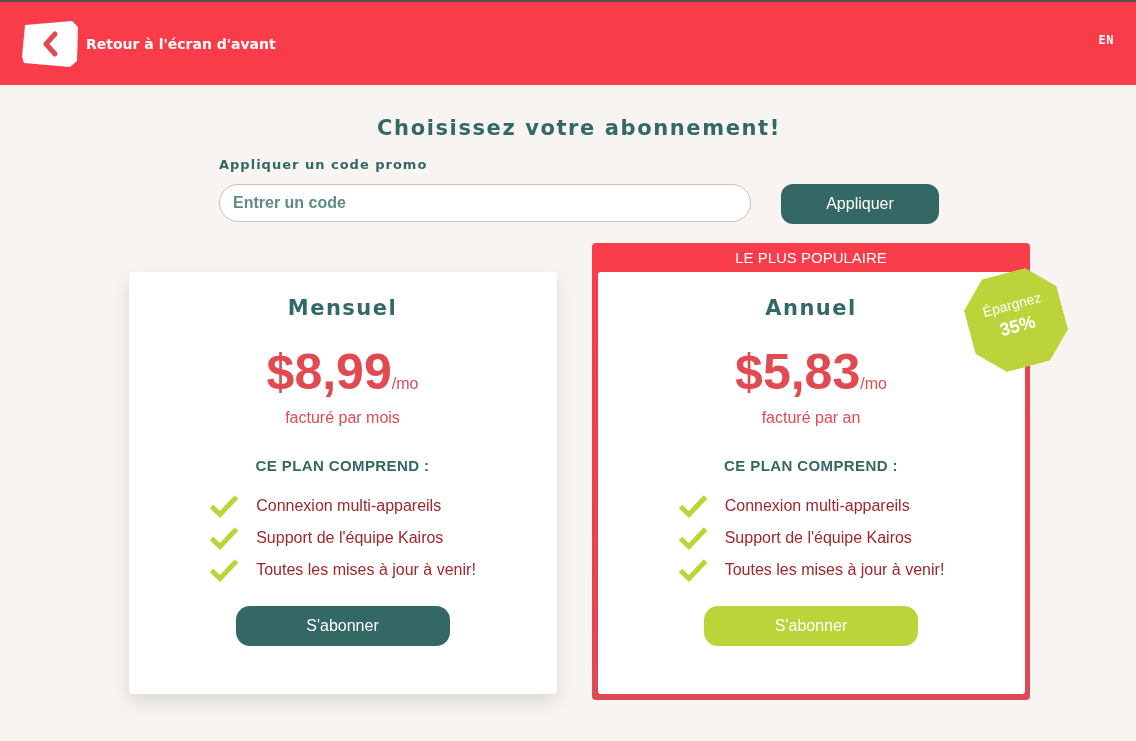 The height and width of the screenshot is (741, 1136). What do you see at coordinates (1106, 40) in the screenshot?
I see `language-toggle: EN` at bounding box center [1106, 40].